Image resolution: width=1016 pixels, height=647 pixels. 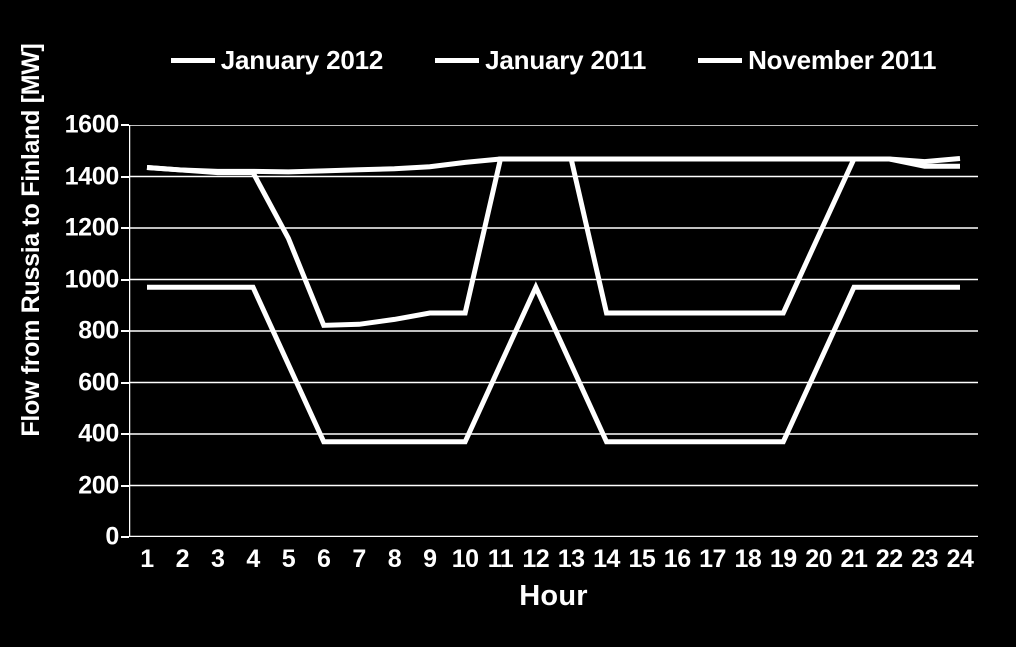 I want to click on x-tick-label: 9, so click(x=430, y=559).